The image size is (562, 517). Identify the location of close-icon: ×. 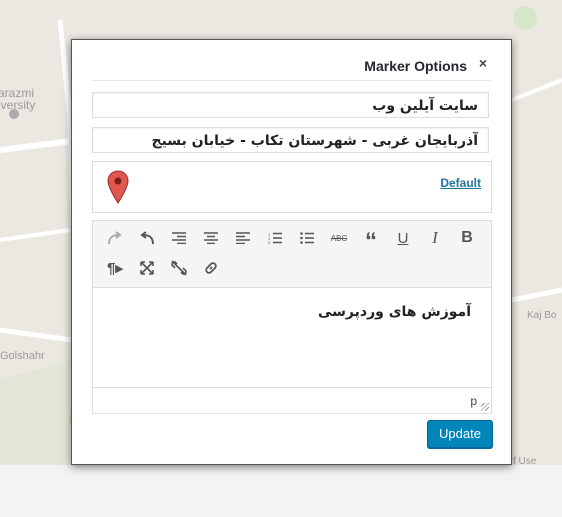
(483, 63).